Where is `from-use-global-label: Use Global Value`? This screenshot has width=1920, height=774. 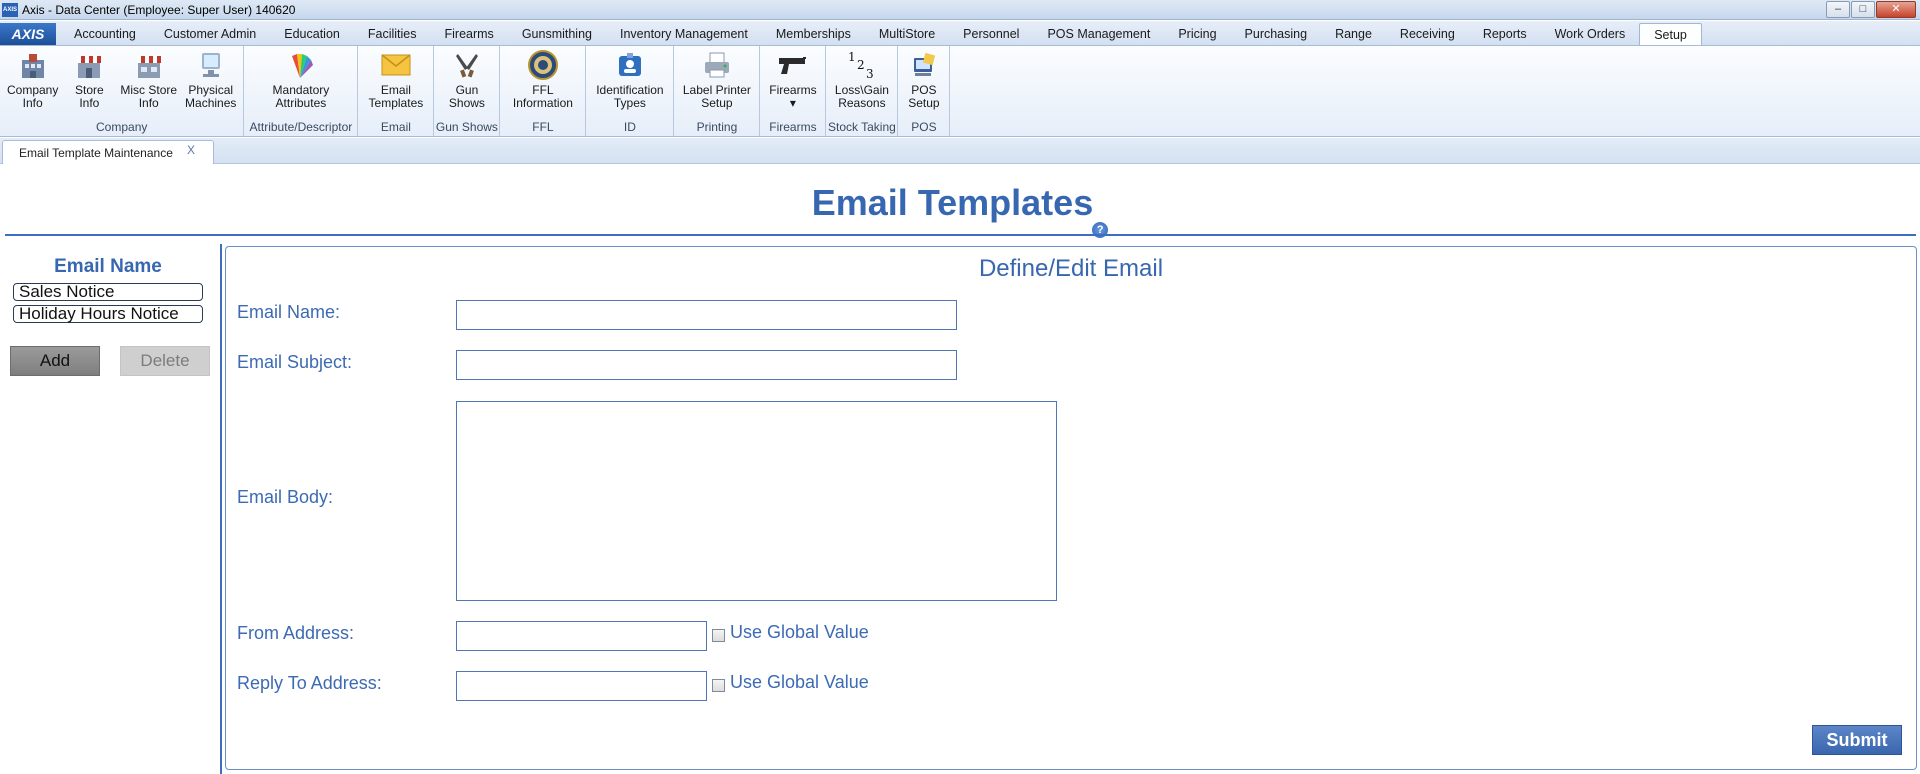
from-use-global-label: Use Global Value is located at coordinates (799, 632).